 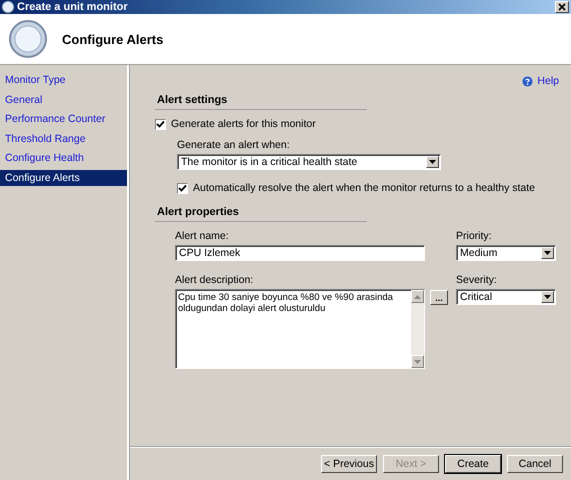 I want to click on field-label: Severity:, so click(x=477, y=280).